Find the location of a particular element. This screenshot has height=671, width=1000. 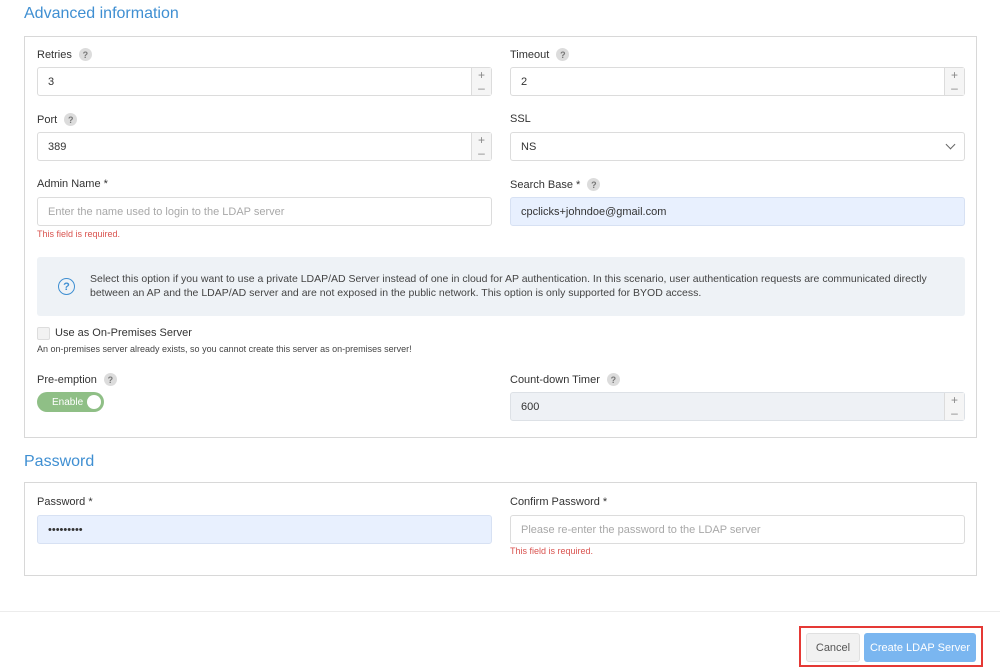

countdown-value: 600 is located at coordinates (530, 406).